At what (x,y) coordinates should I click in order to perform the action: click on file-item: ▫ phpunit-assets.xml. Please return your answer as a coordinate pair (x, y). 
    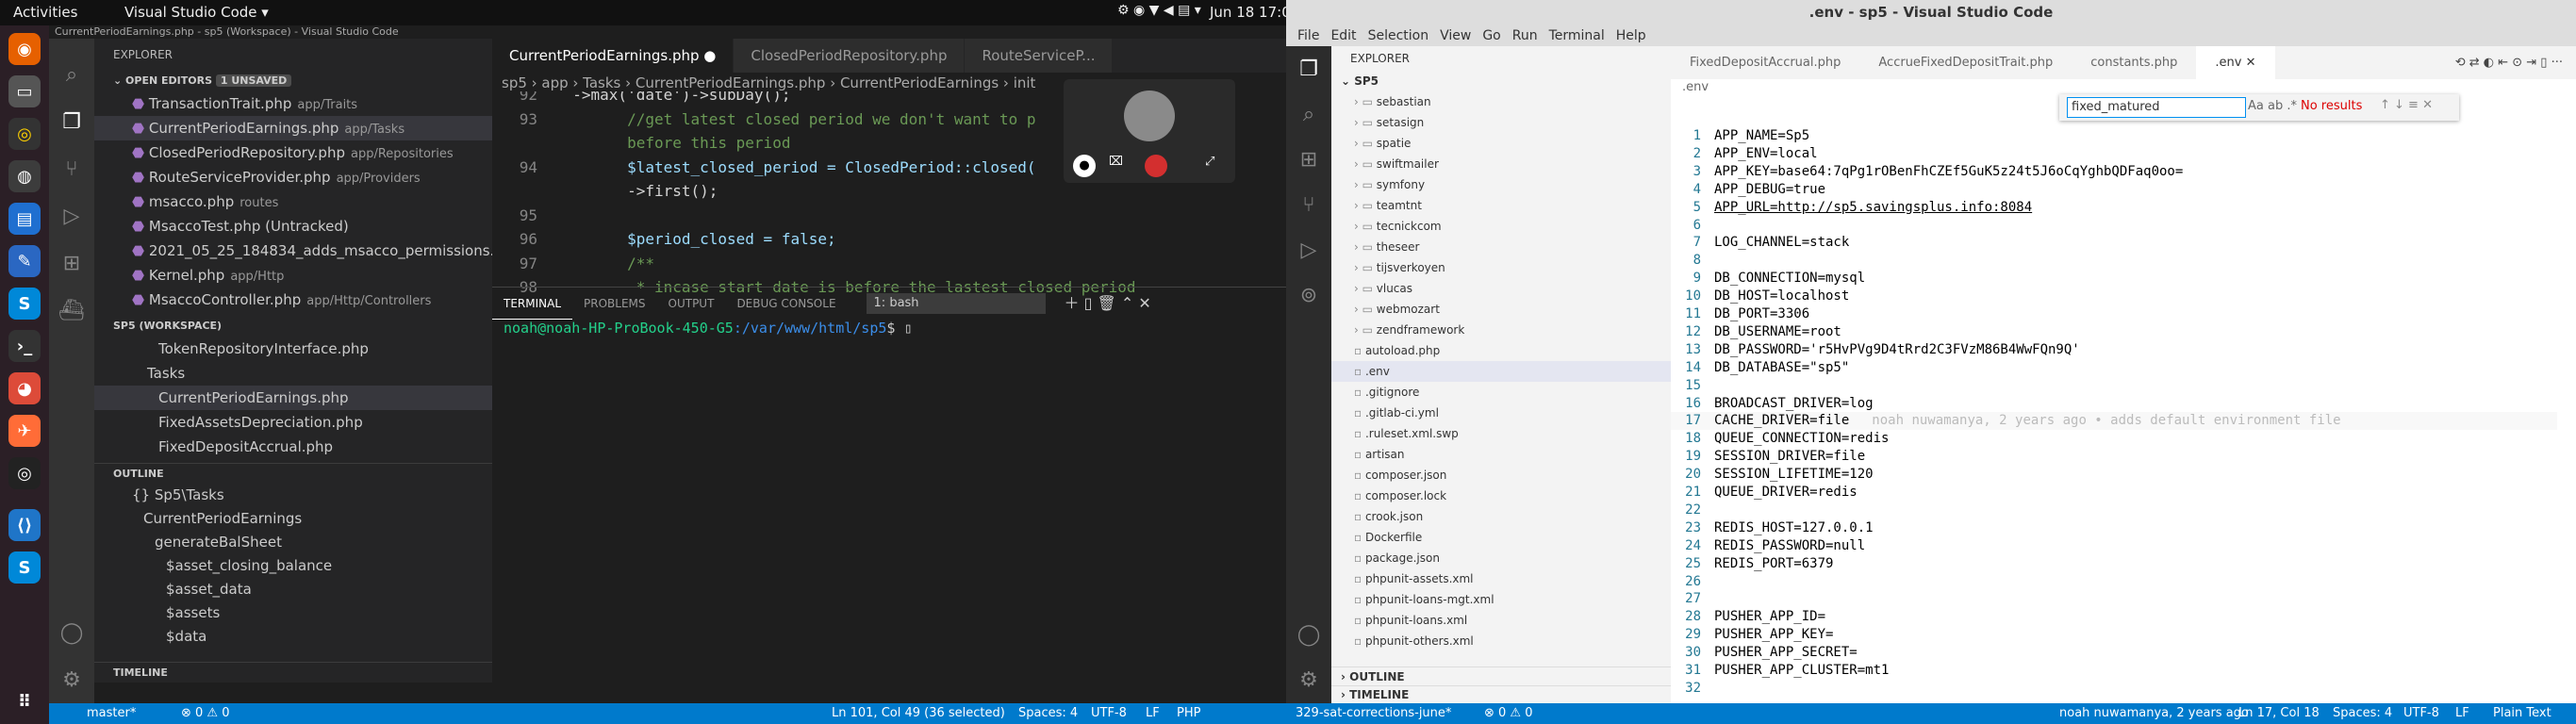
    Looking at the image, I should click on (1501, 578).